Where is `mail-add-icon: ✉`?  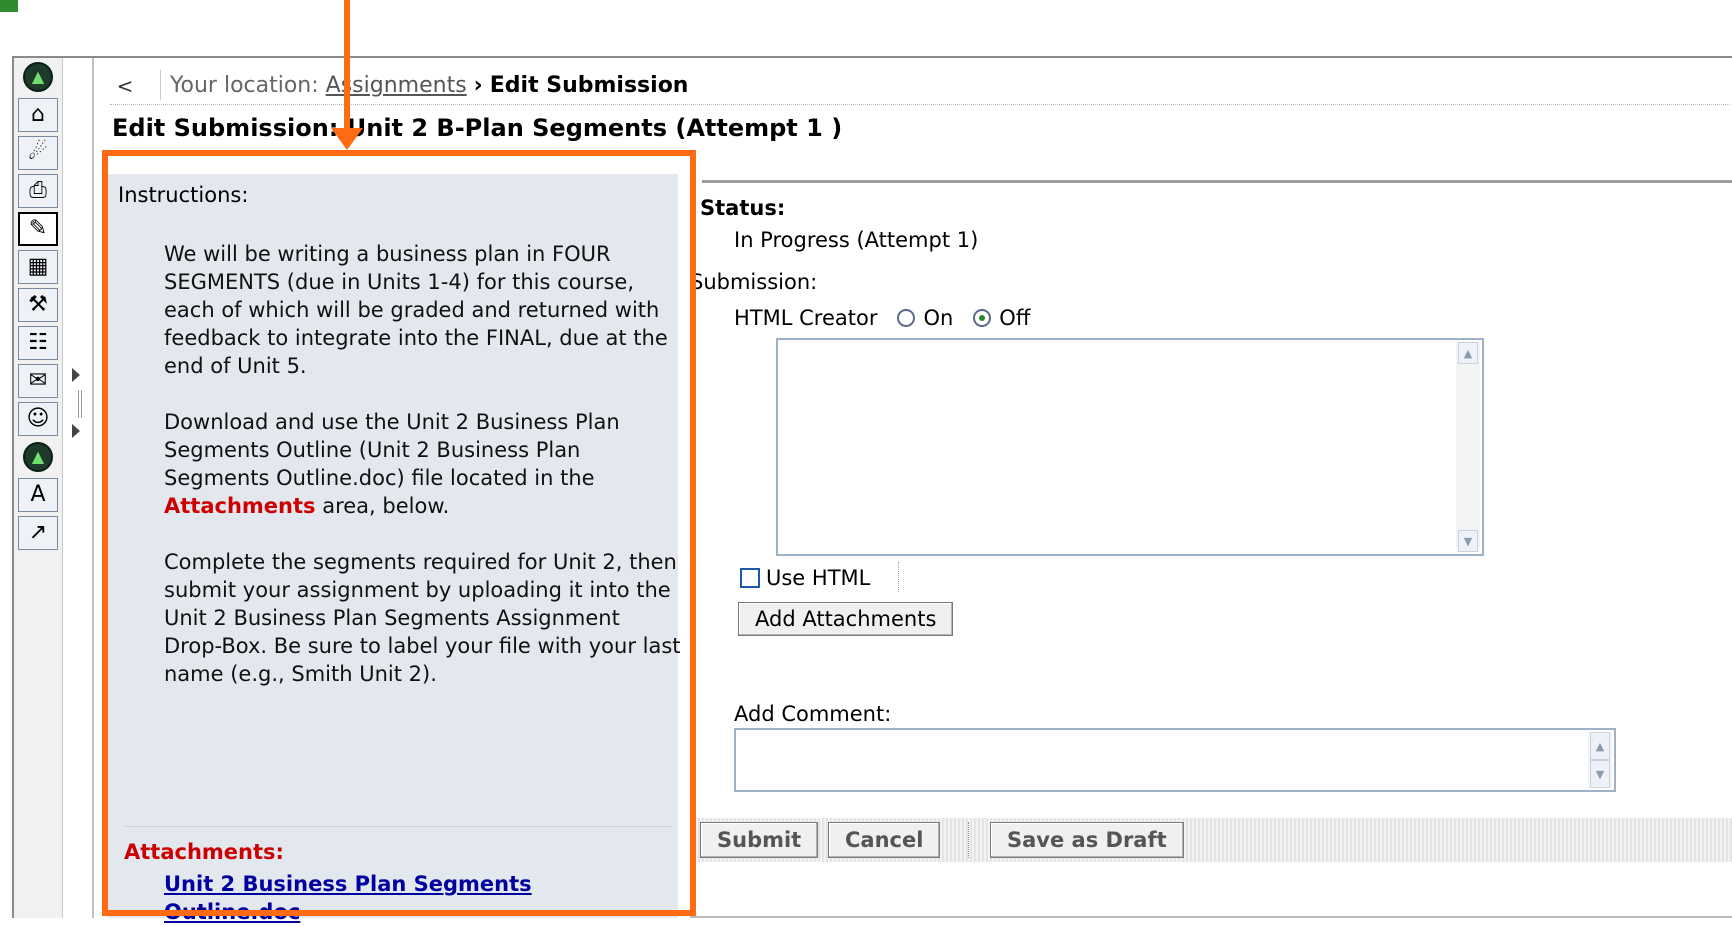
mail-add-icon: ✉ is located at coordinates (38, 381).